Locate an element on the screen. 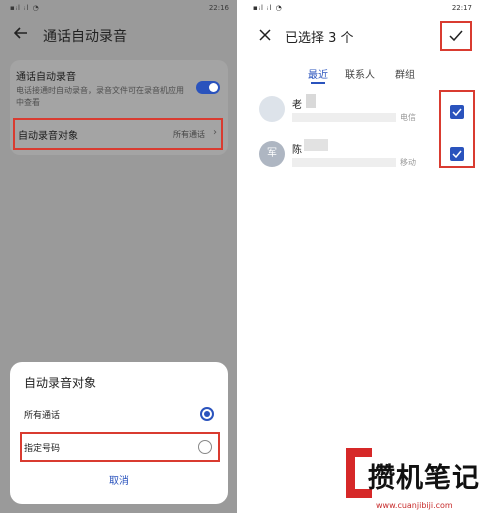  status-bar: ▪ᵢl ᵢl ◔ 22:17 is located at coordinates (361, 8).